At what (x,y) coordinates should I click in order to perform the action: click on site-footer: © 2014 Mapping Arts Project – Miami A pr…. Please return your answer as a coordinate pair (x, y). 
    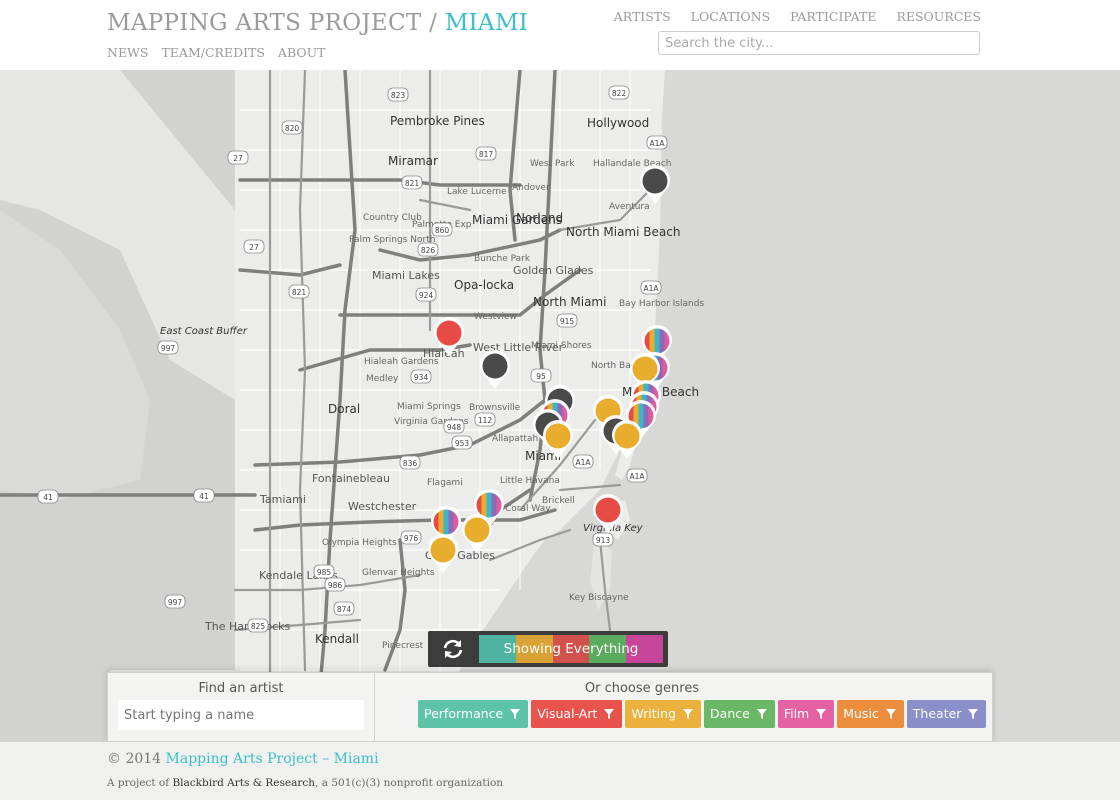
    Looking at the image, I should click on (560, 771).